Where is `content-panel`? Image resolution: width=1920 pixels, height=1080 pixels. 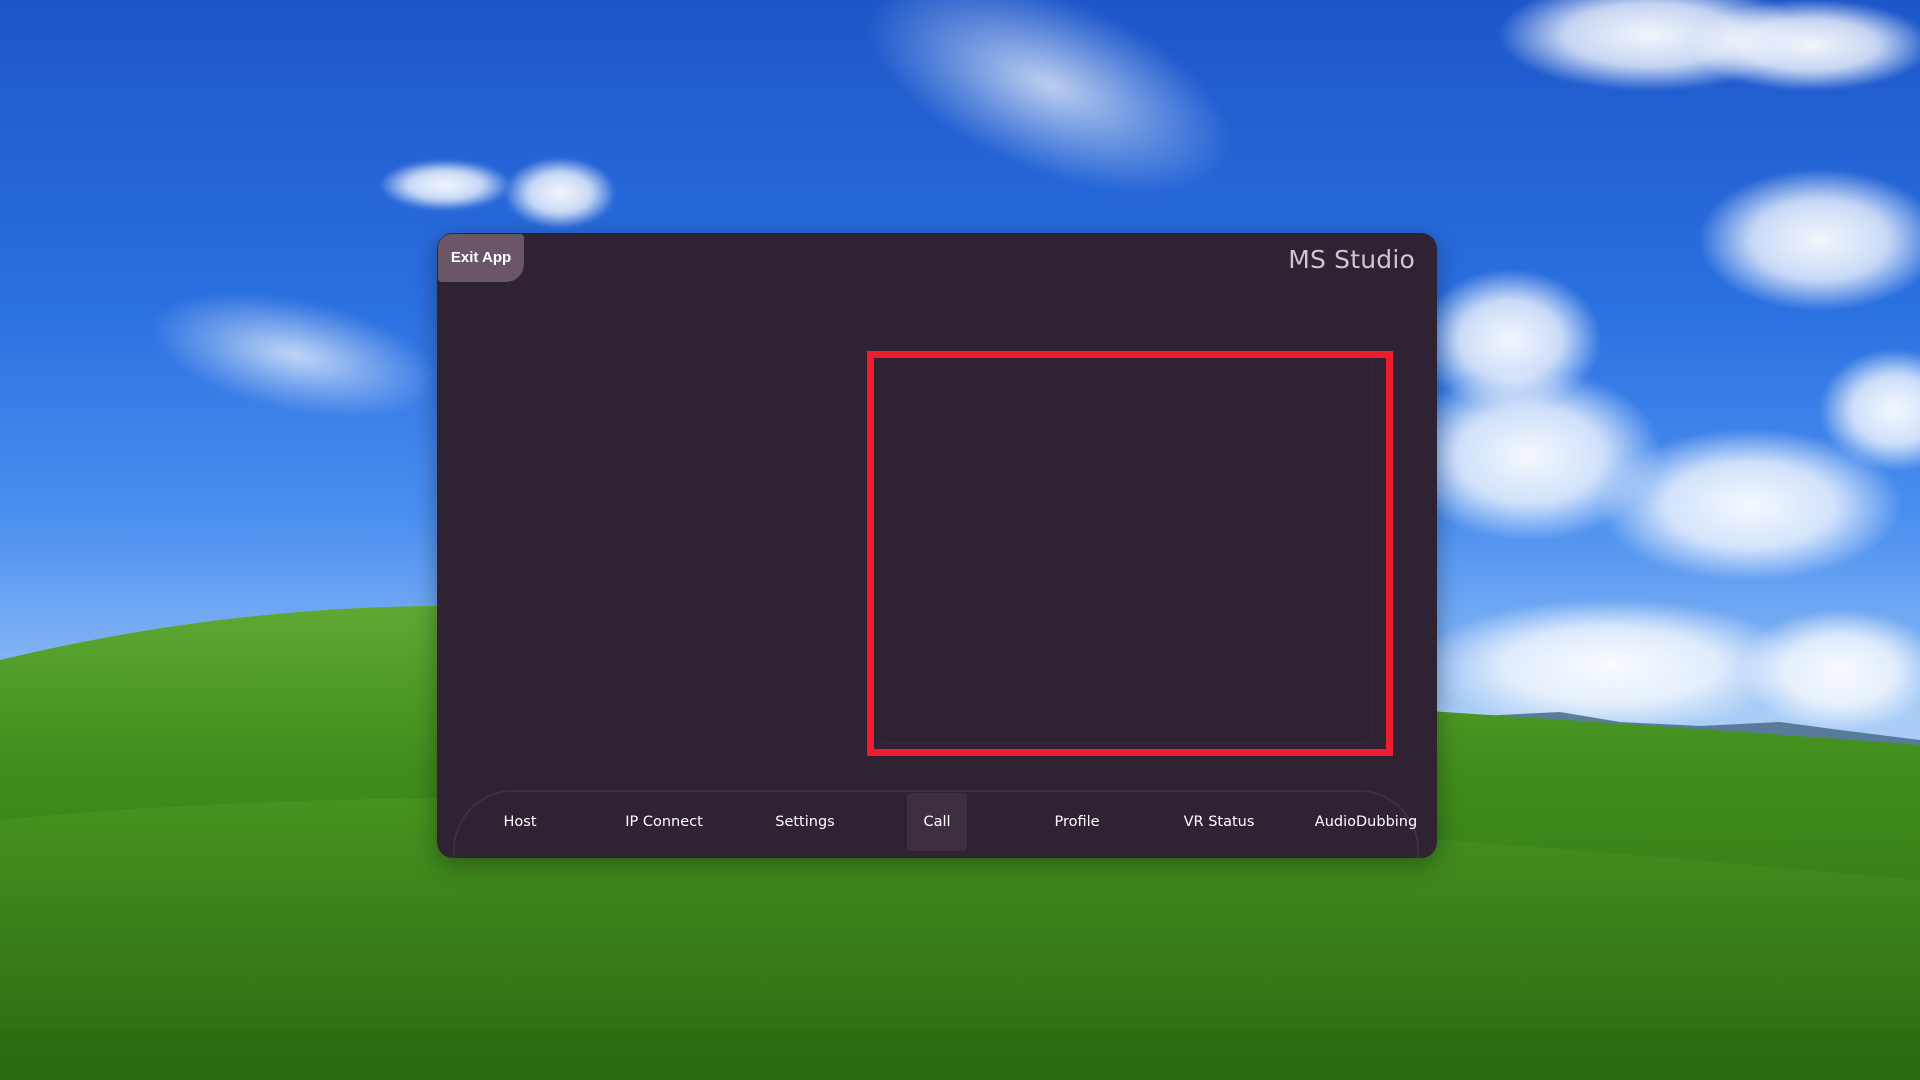
content-panel is located at coordinates (1122, 550).